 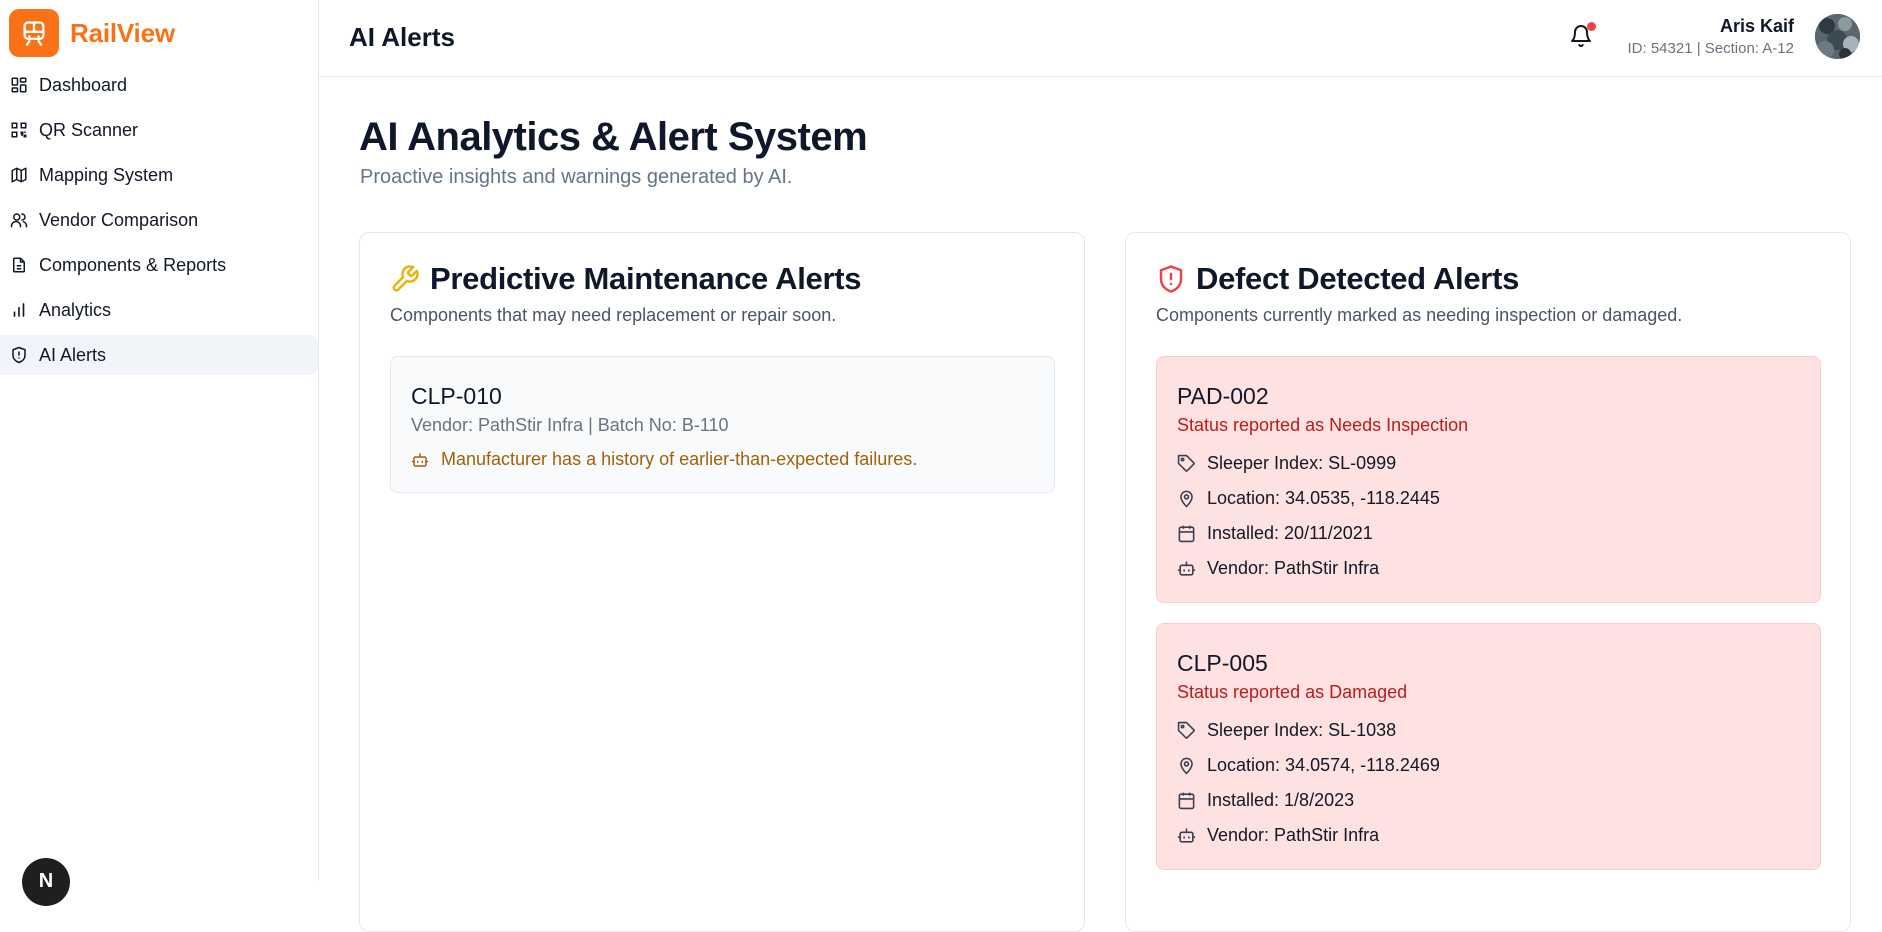 I want to click on installed-date: Installed: 1/8/2023, so click(x=1281, y=800).